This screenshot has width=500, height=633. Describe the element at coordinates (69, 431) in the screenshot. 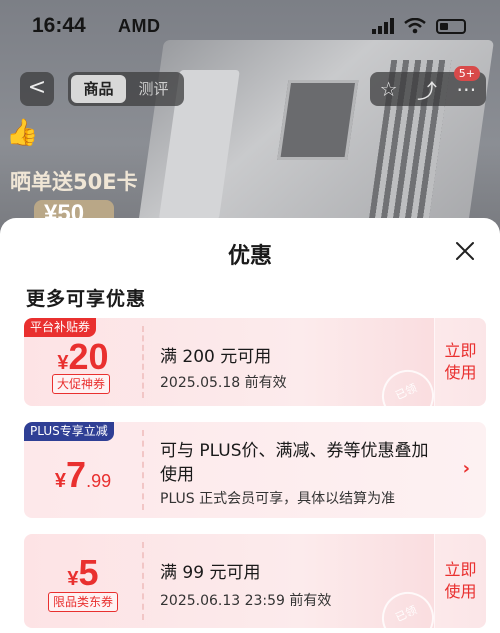

I see `coupon-tag: PLUS专享立减` at that location.